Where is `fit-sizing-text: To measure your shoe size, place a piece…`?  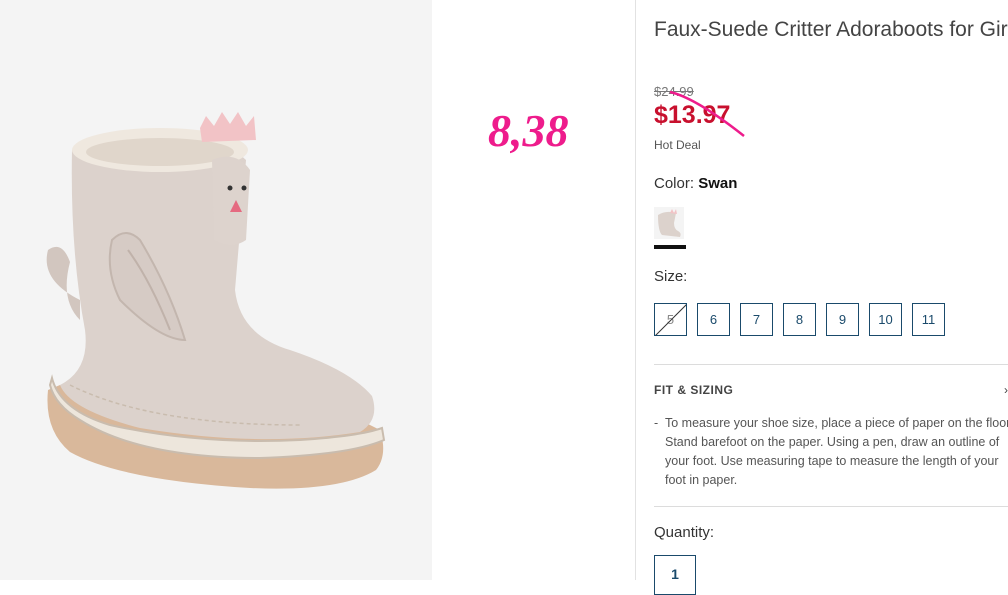
fit-sizing-text: To measure your shoe size, place a piece… is located at coordinates (836, 451).